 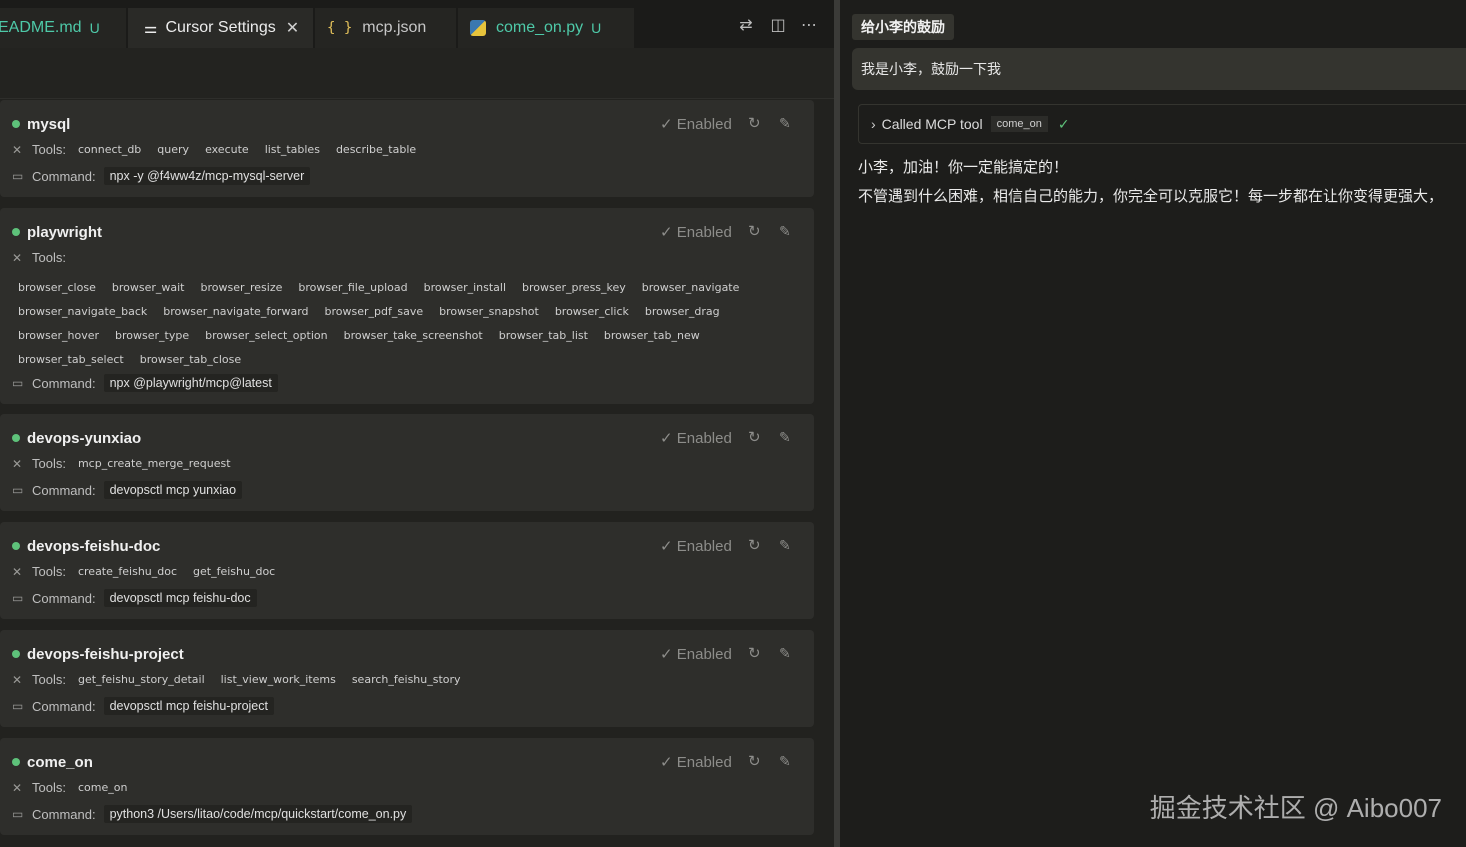 What do you see at coordinates (70, 787) in the screenshot?
I see `tools-row: ✕ Tools: come_on` at bounding box center [70, 787].